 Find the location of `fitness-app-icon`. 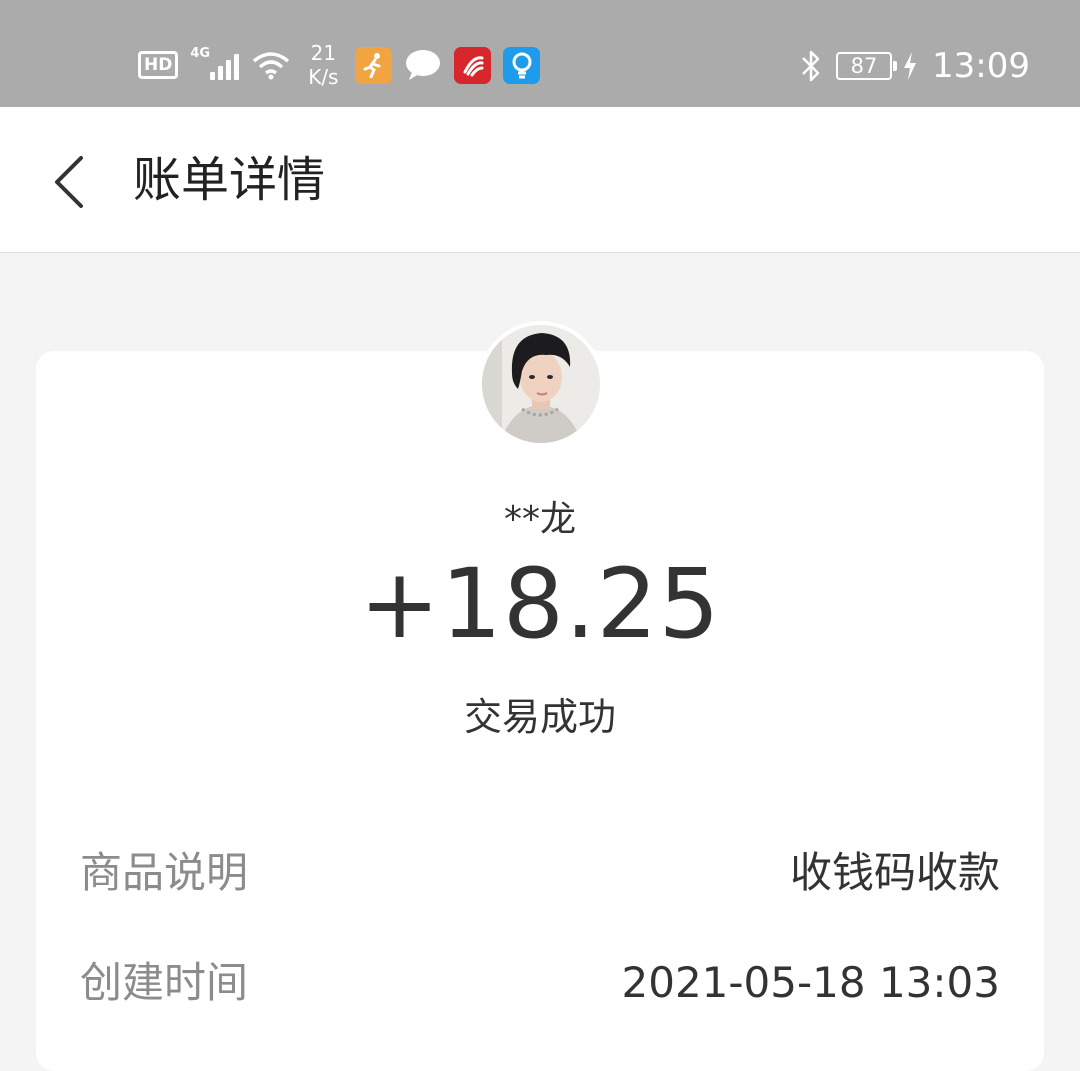

fitness-app-icon is located at coordinates (374, 65).